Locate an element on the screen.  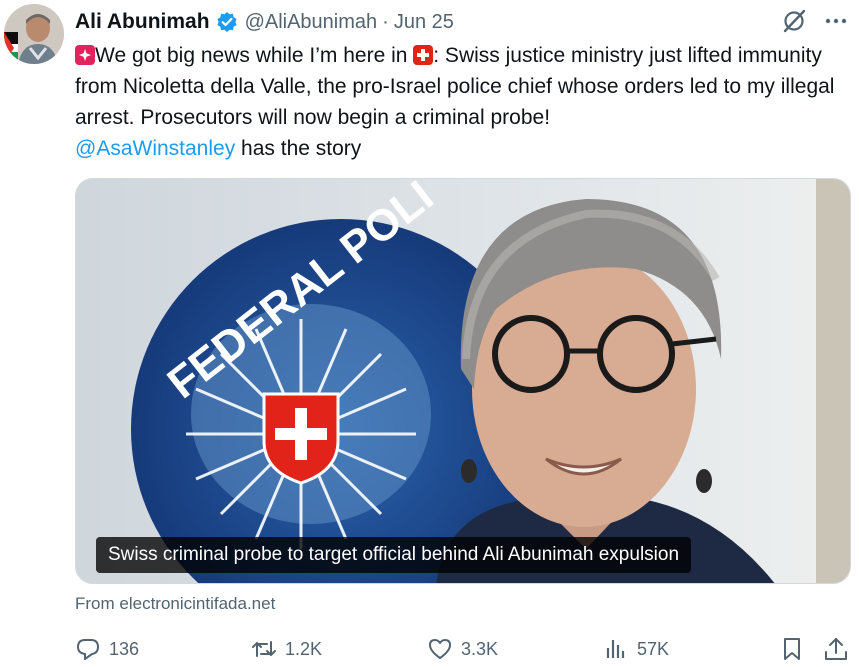
views-icon is located at coordinates (615, 649).